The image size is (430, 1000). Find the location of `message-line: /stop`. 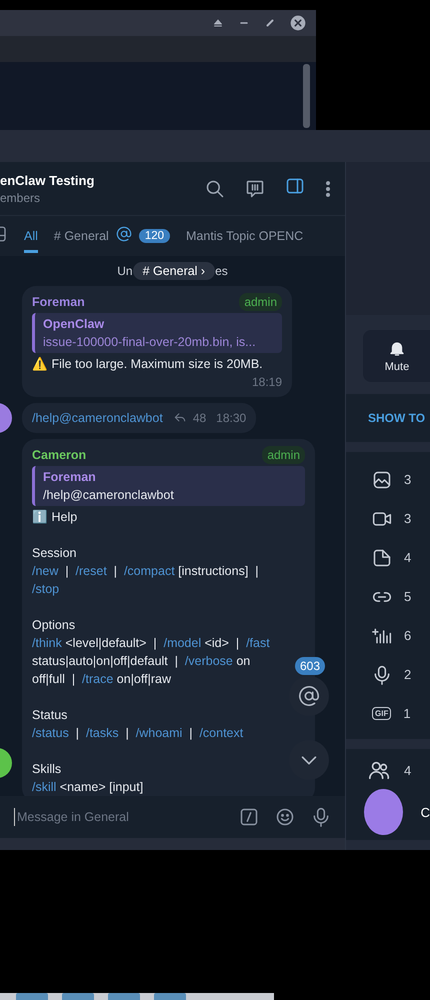

message-line: /stop is located at coordinates (46, 589).